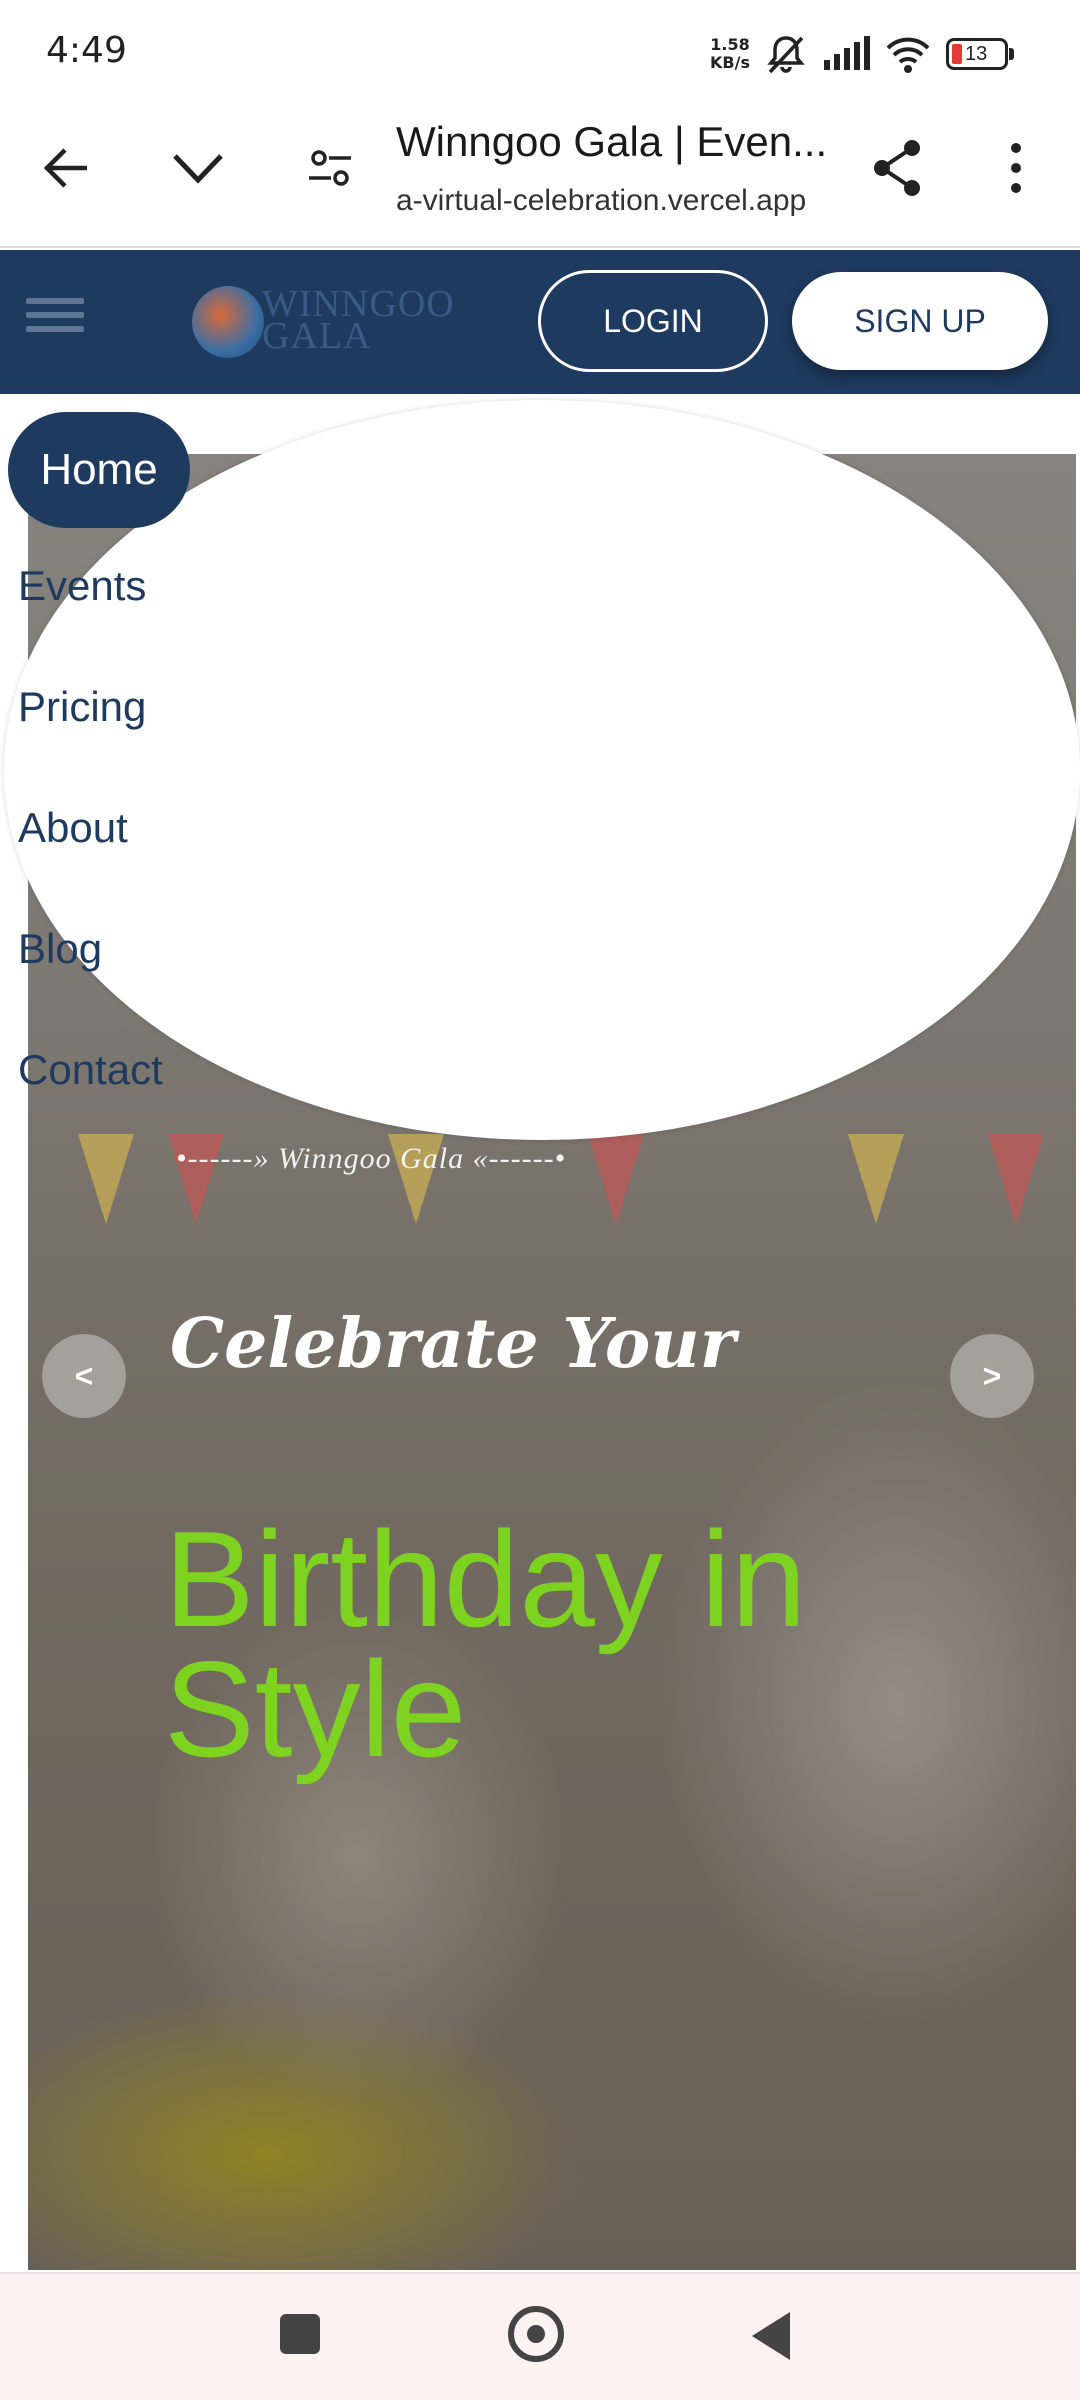 This screenshot has width=1080, height=2400. I want to click on status-bar: 4:49 1.58 KB/s 13, so click(540, 50).